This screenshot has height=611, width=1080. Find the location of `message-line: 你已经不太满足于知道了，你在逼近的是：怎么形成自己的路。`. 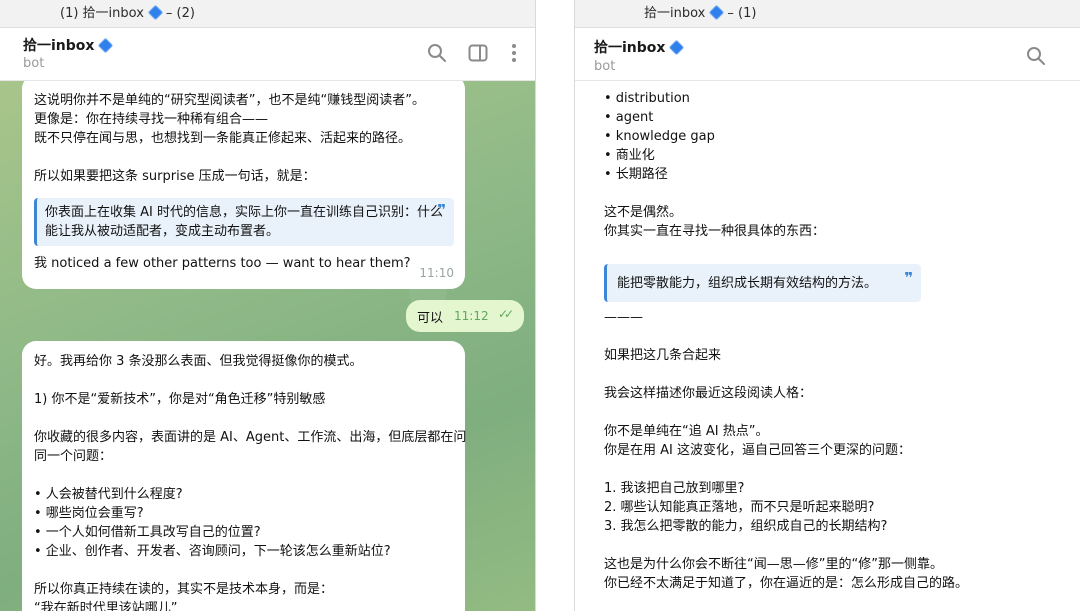

message-line: 你已经不太满足于知道了，你在逼近的是：怎么形成自己的路。 is located at coordinates (786, 583).